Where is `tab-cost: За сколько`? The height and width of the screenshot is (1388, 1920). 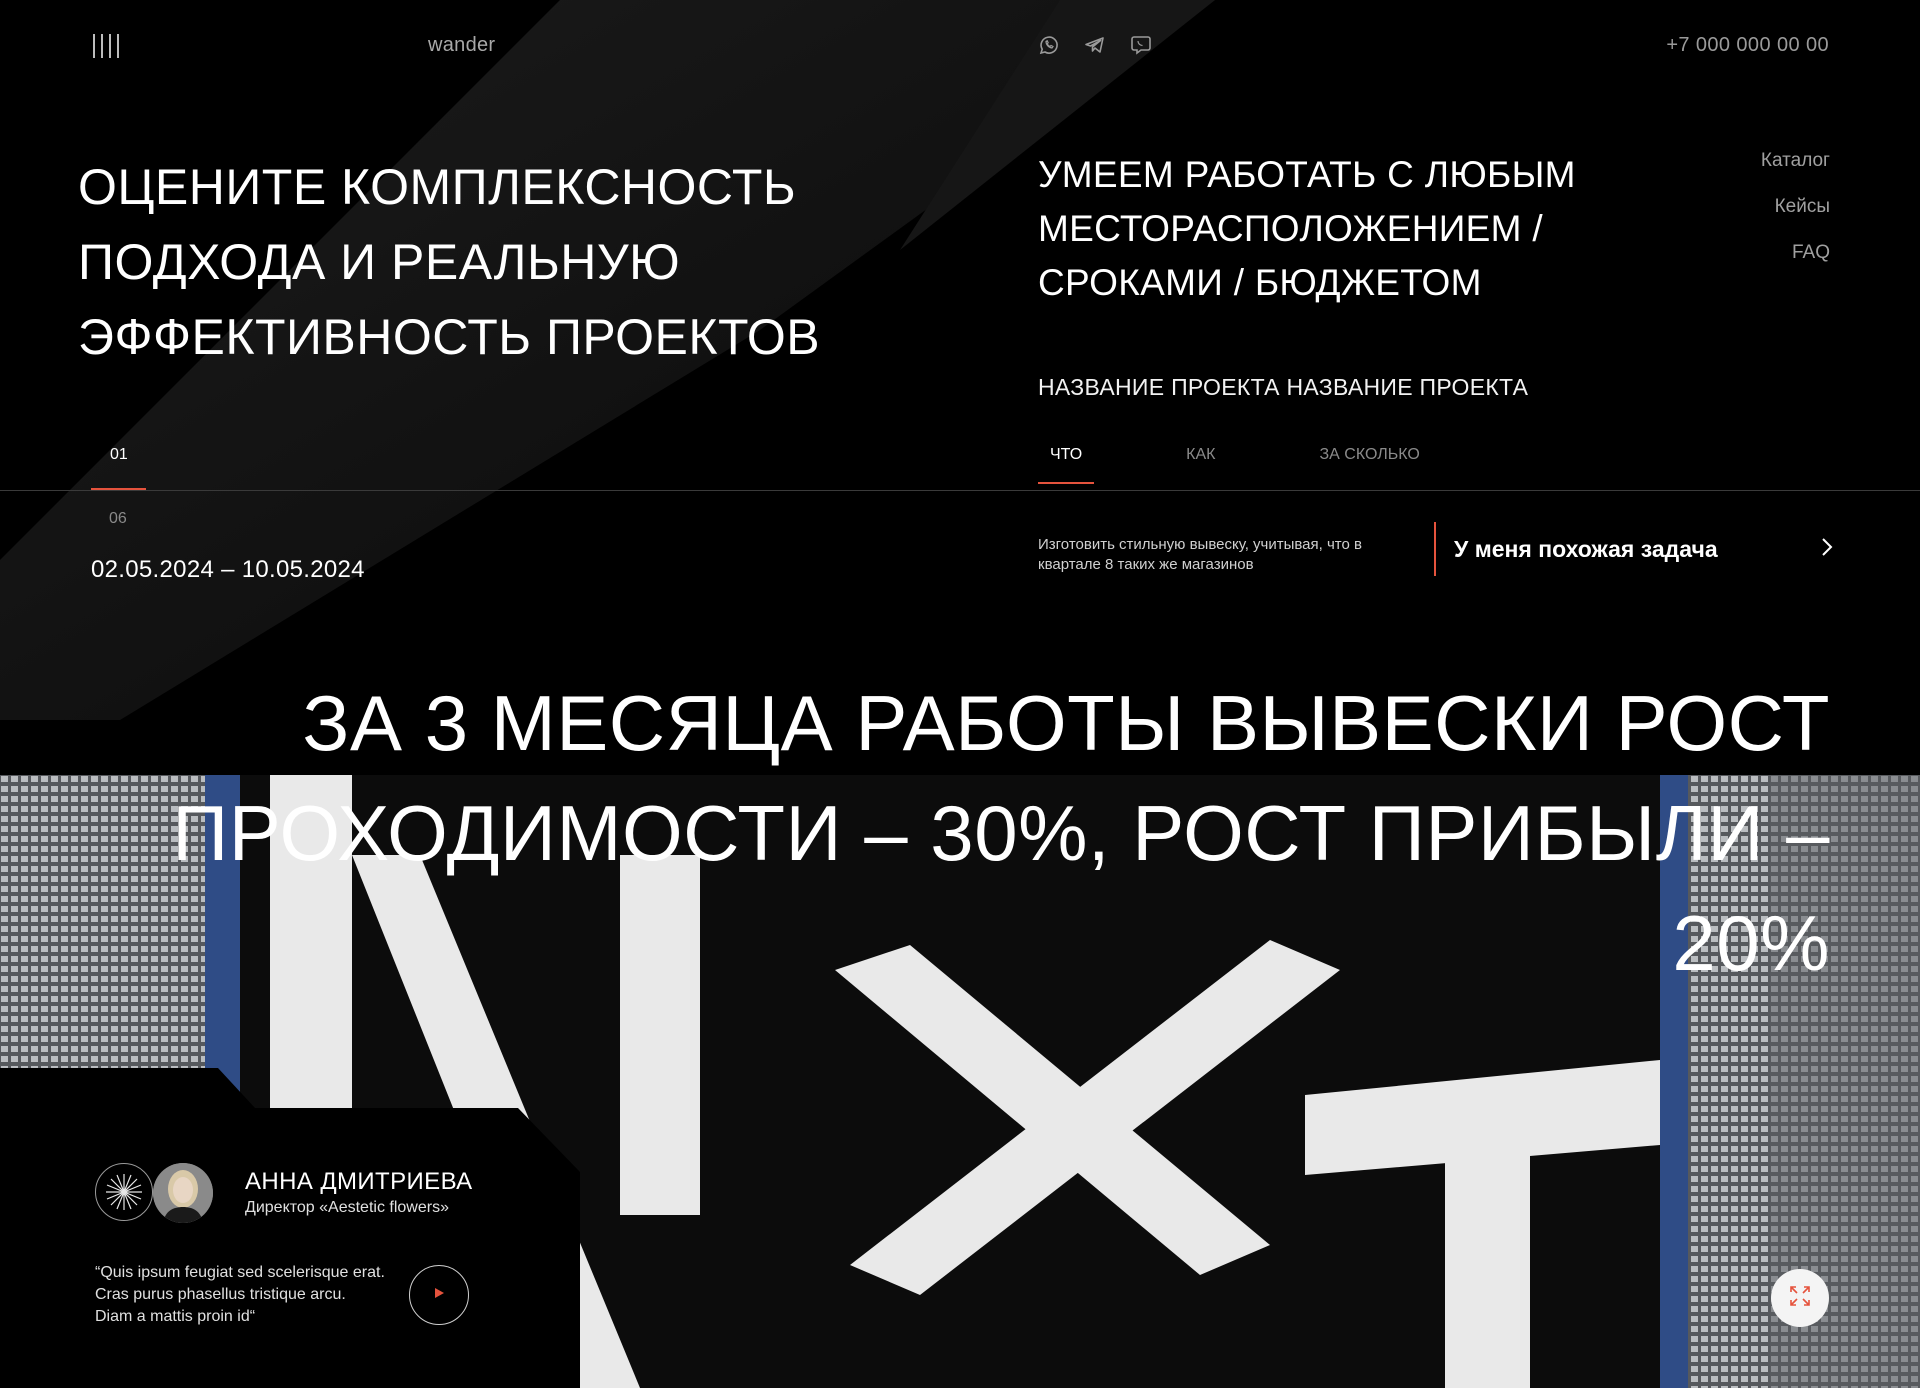 tab-cost: За сколько is located at coordinates (1369, 463).